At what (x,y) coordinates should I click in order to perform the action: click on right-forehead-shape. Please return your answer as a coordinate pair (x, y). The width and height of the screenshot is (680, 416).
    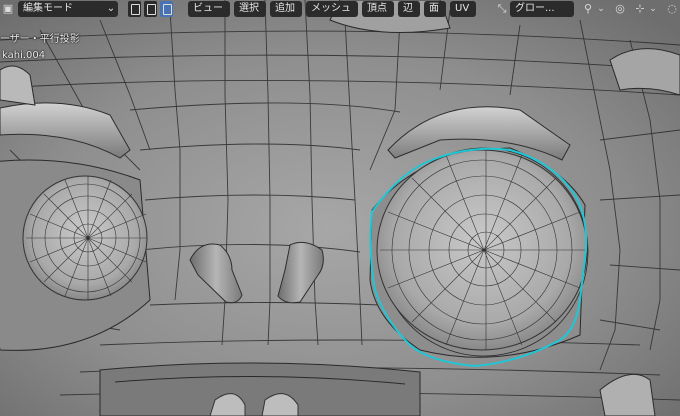
    Looking at the image, I should click on (644, 72).